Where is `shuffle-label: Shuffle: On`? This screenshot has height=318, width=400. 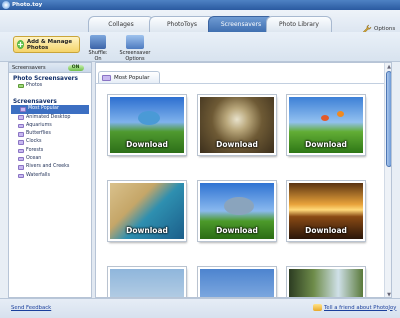 shuffle-label: Shuffle: On is located at coordinates (98, 56).